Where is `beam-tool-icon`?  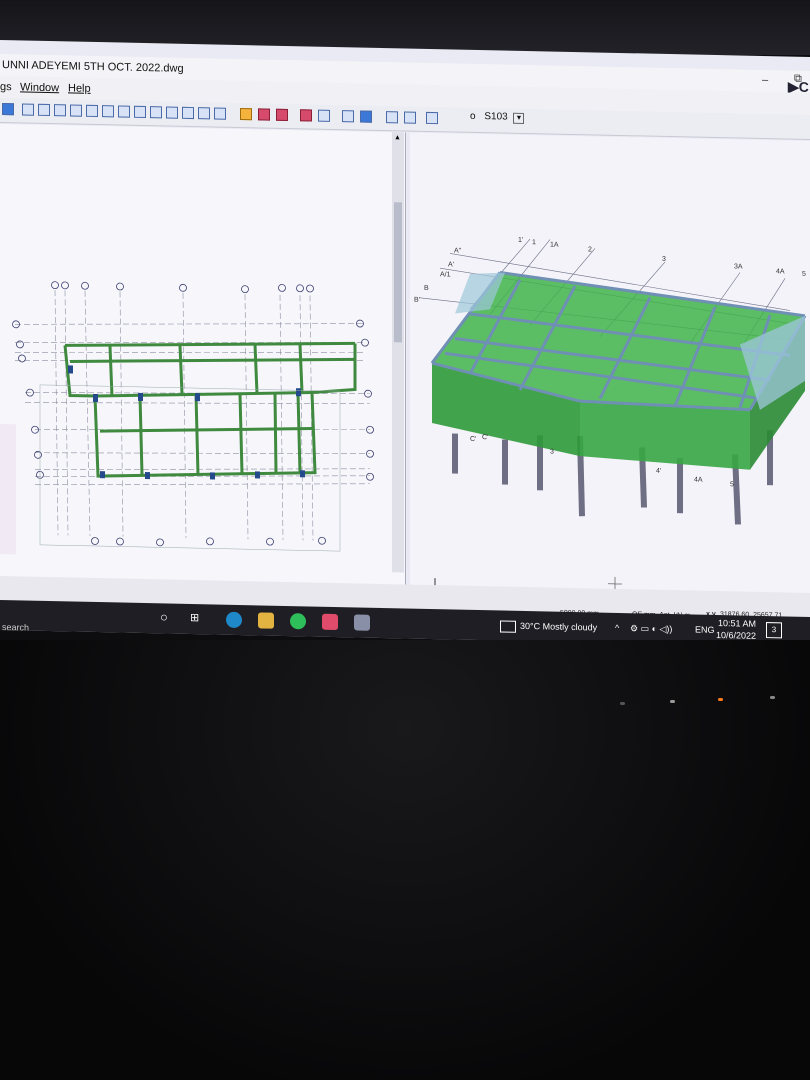 beam-tool-icon is located at coordinates (44, 110).